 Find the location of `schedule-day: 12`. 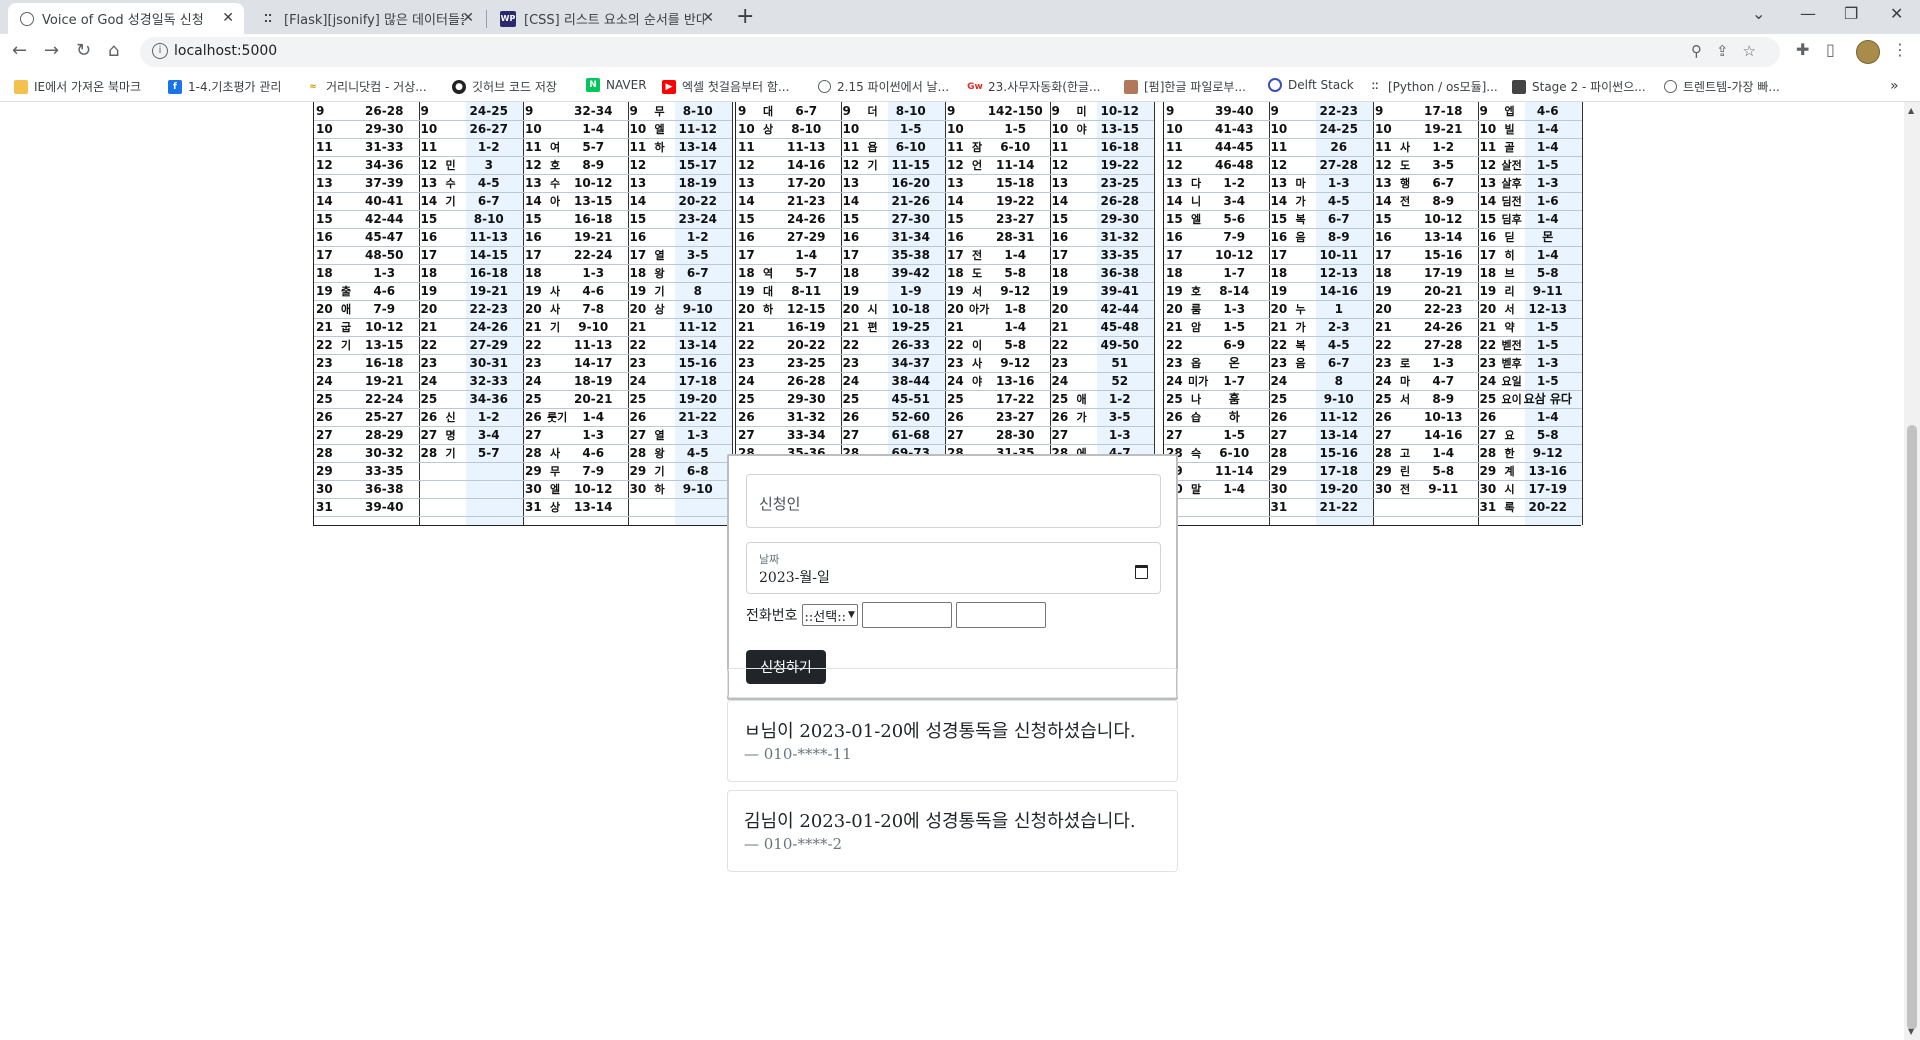

schedule-day: 12 is located at coordinates (1383, 165).